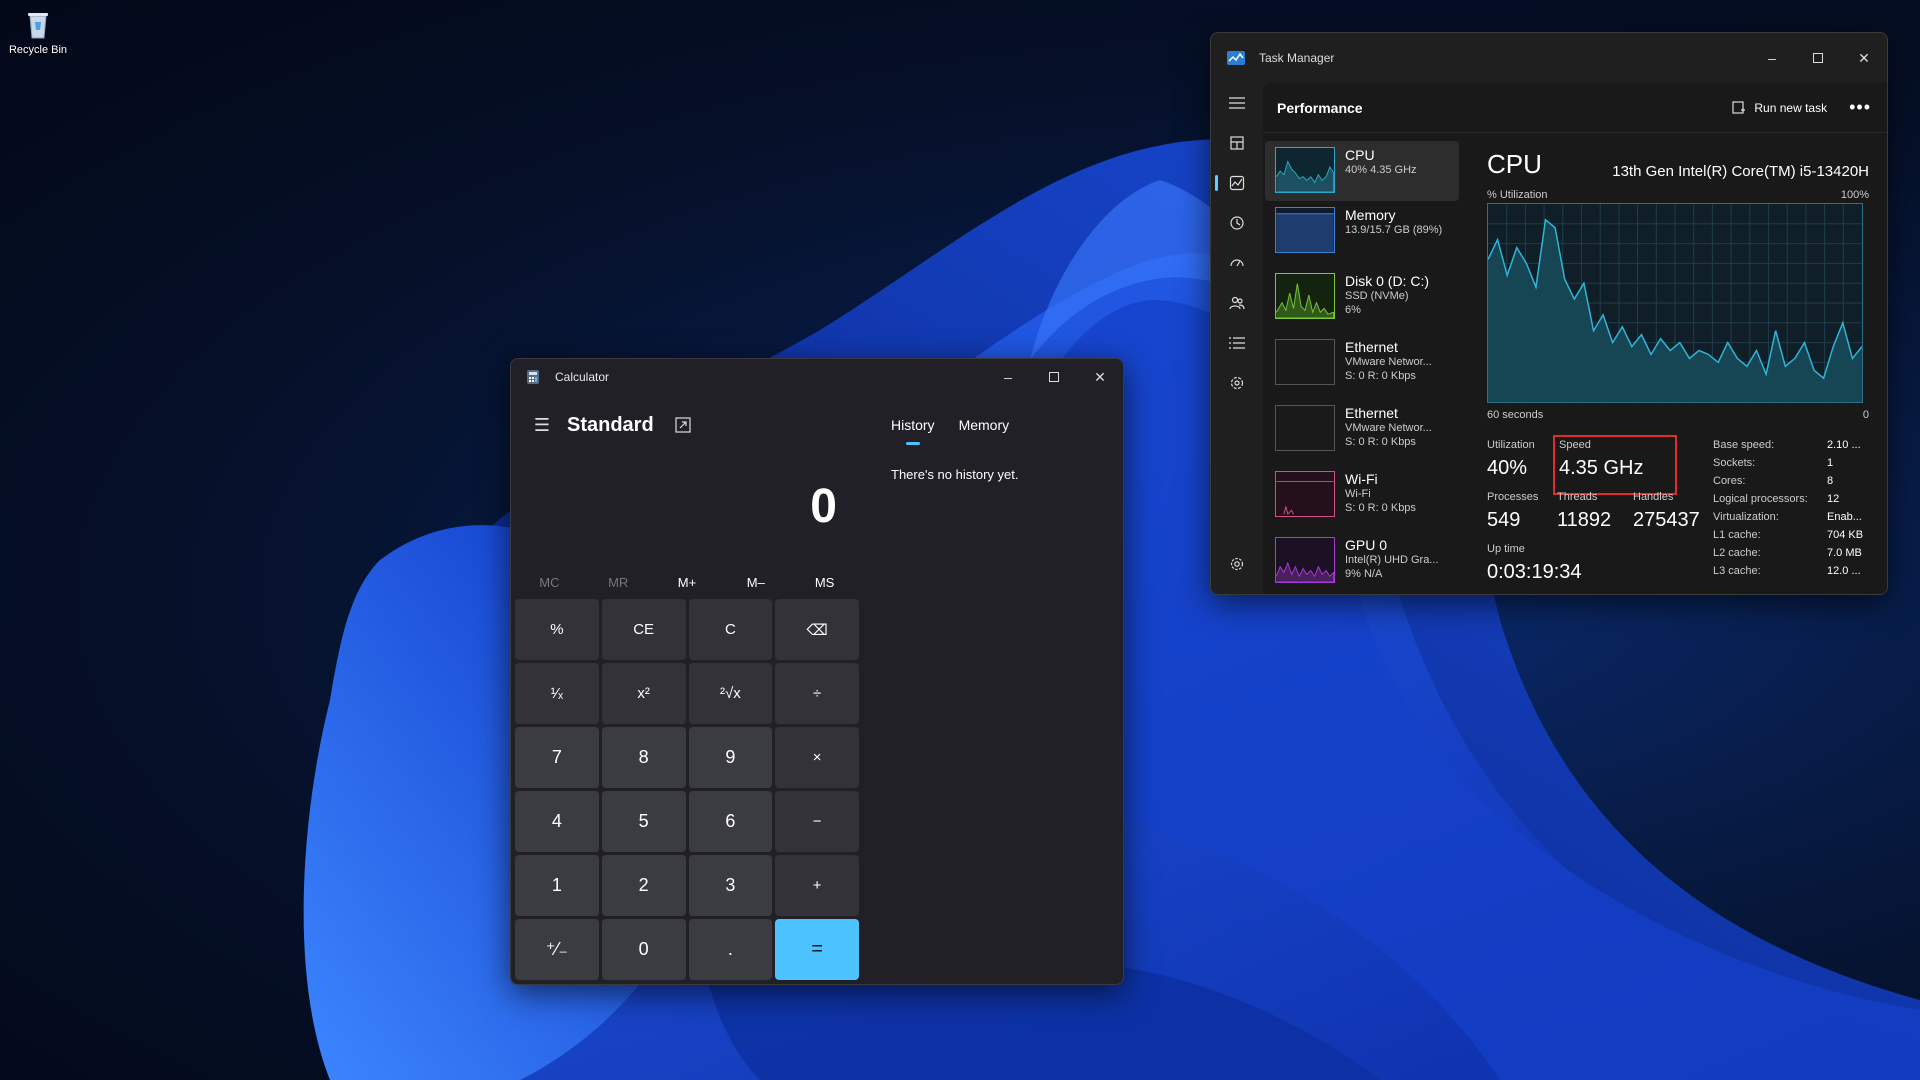  I want to click on resource-item-wifi: Wi-Fi Wi-Fi S: 0 R: 0 Kbps, so click(1362, 498).